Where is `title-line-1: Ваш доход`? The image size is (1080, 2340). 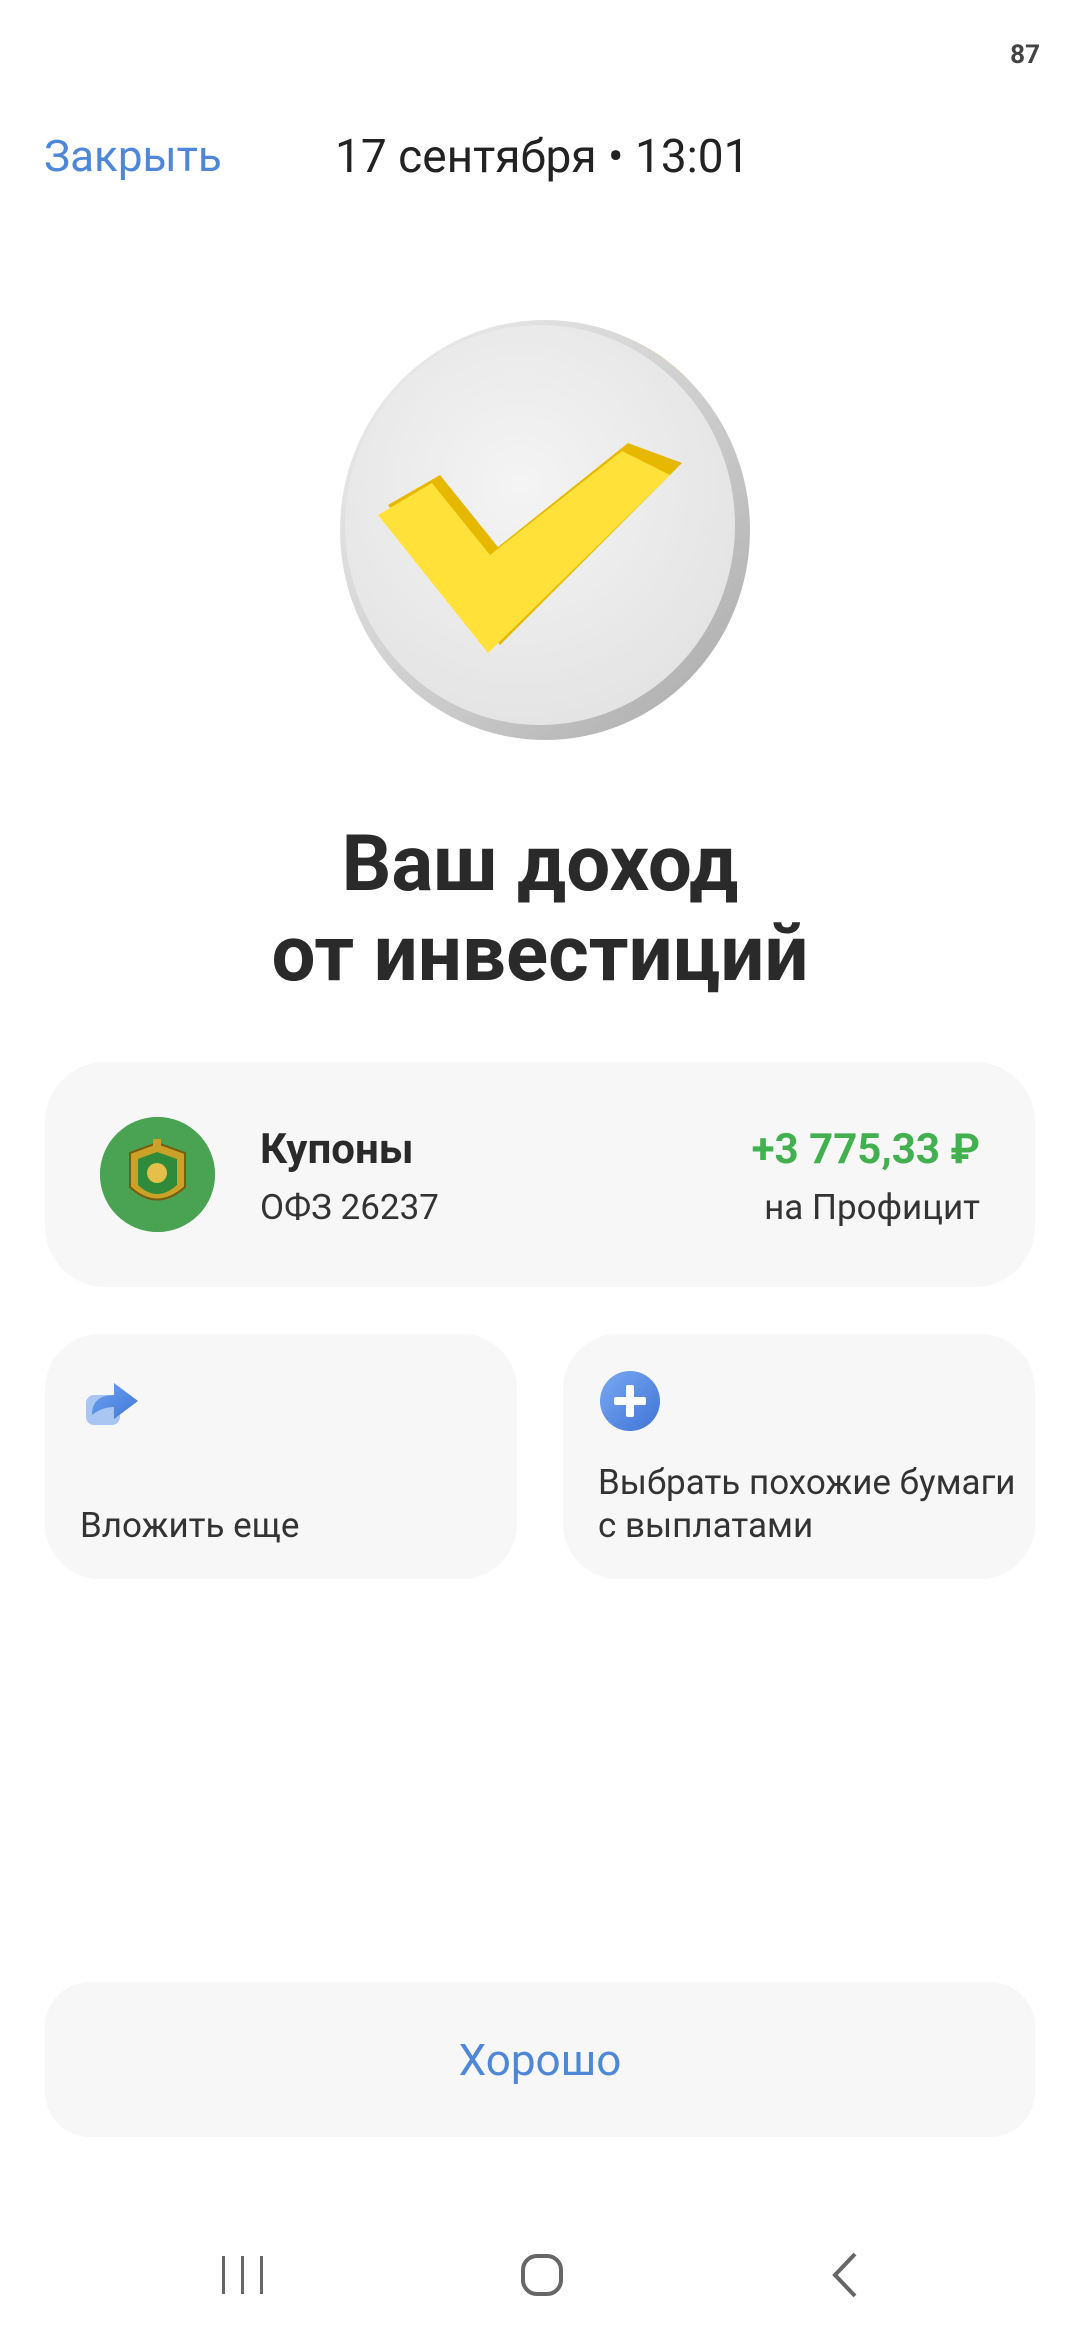
title-line-1: Ваш доход is located at coordinates (540, 864).